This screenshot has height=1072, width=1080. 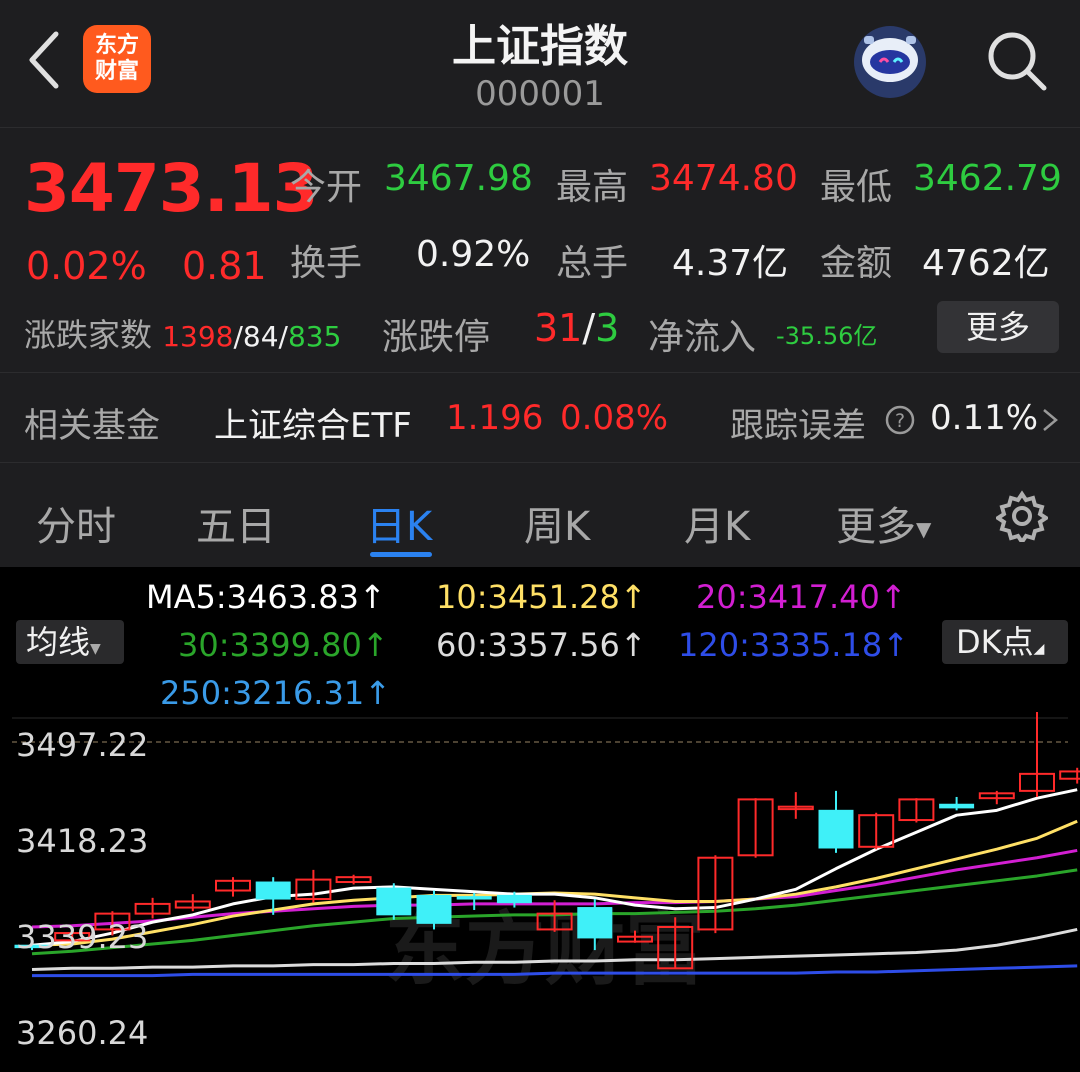 What do you see at coordinates (1039, 649) in the screenshot?
I see `corner-triangle-icon: ◢` at bounding box center [1039, 649].